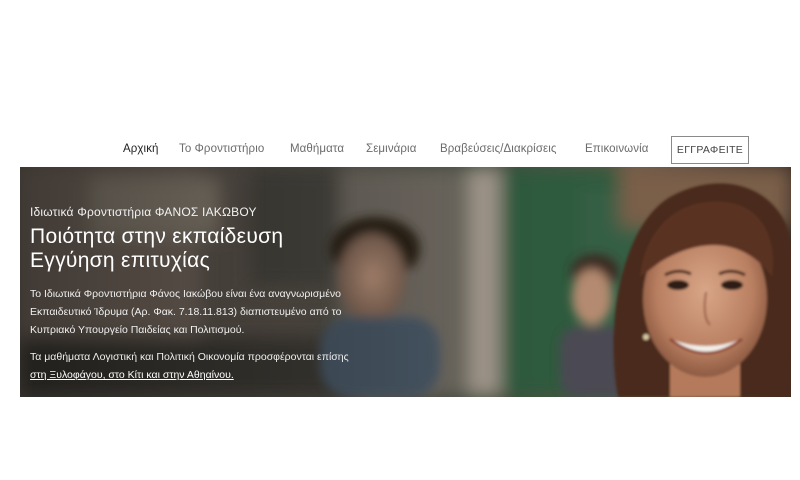 This screenshot has width=800, height=480. Describe the element at coordinates (498, 149) in the screenshot. I see `nav-item-awards: Βραβεύσεις/Διακρίσεις` at that location.